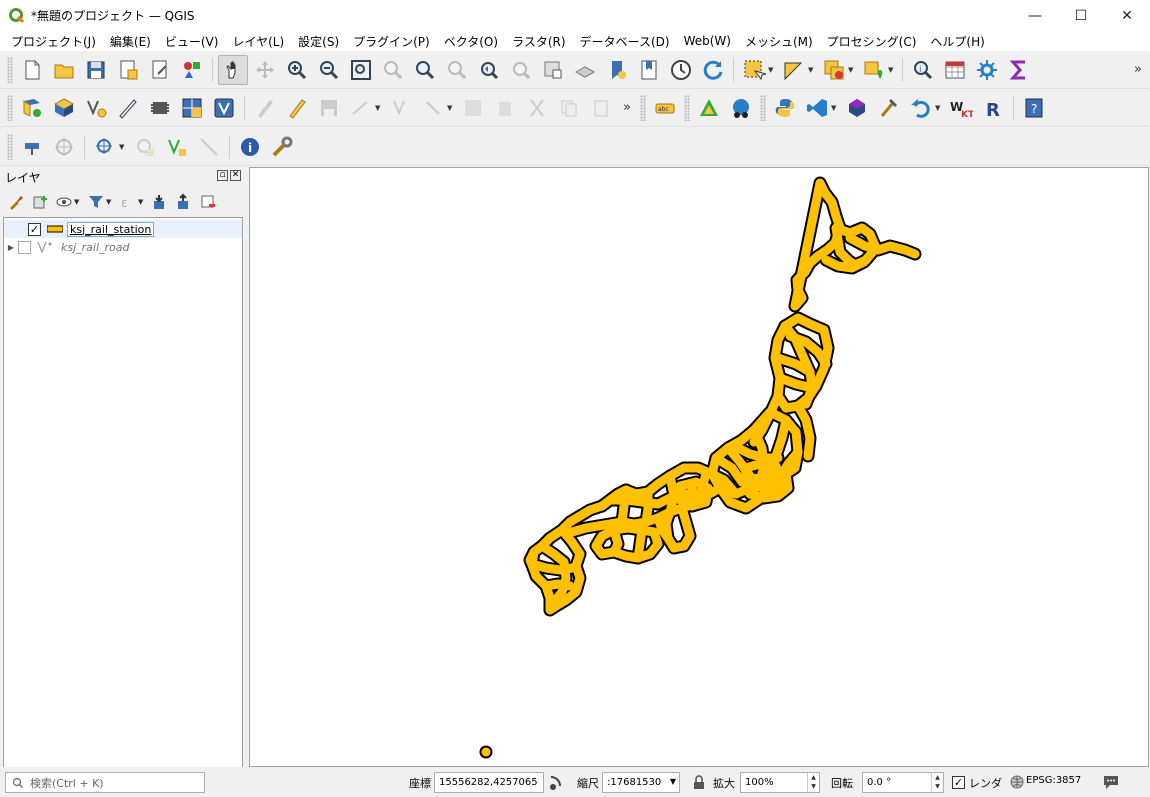  What do you see at coordinates (754, 70) in the screenshot?
I see `select-features-icon` at bounding box center [754, 70].